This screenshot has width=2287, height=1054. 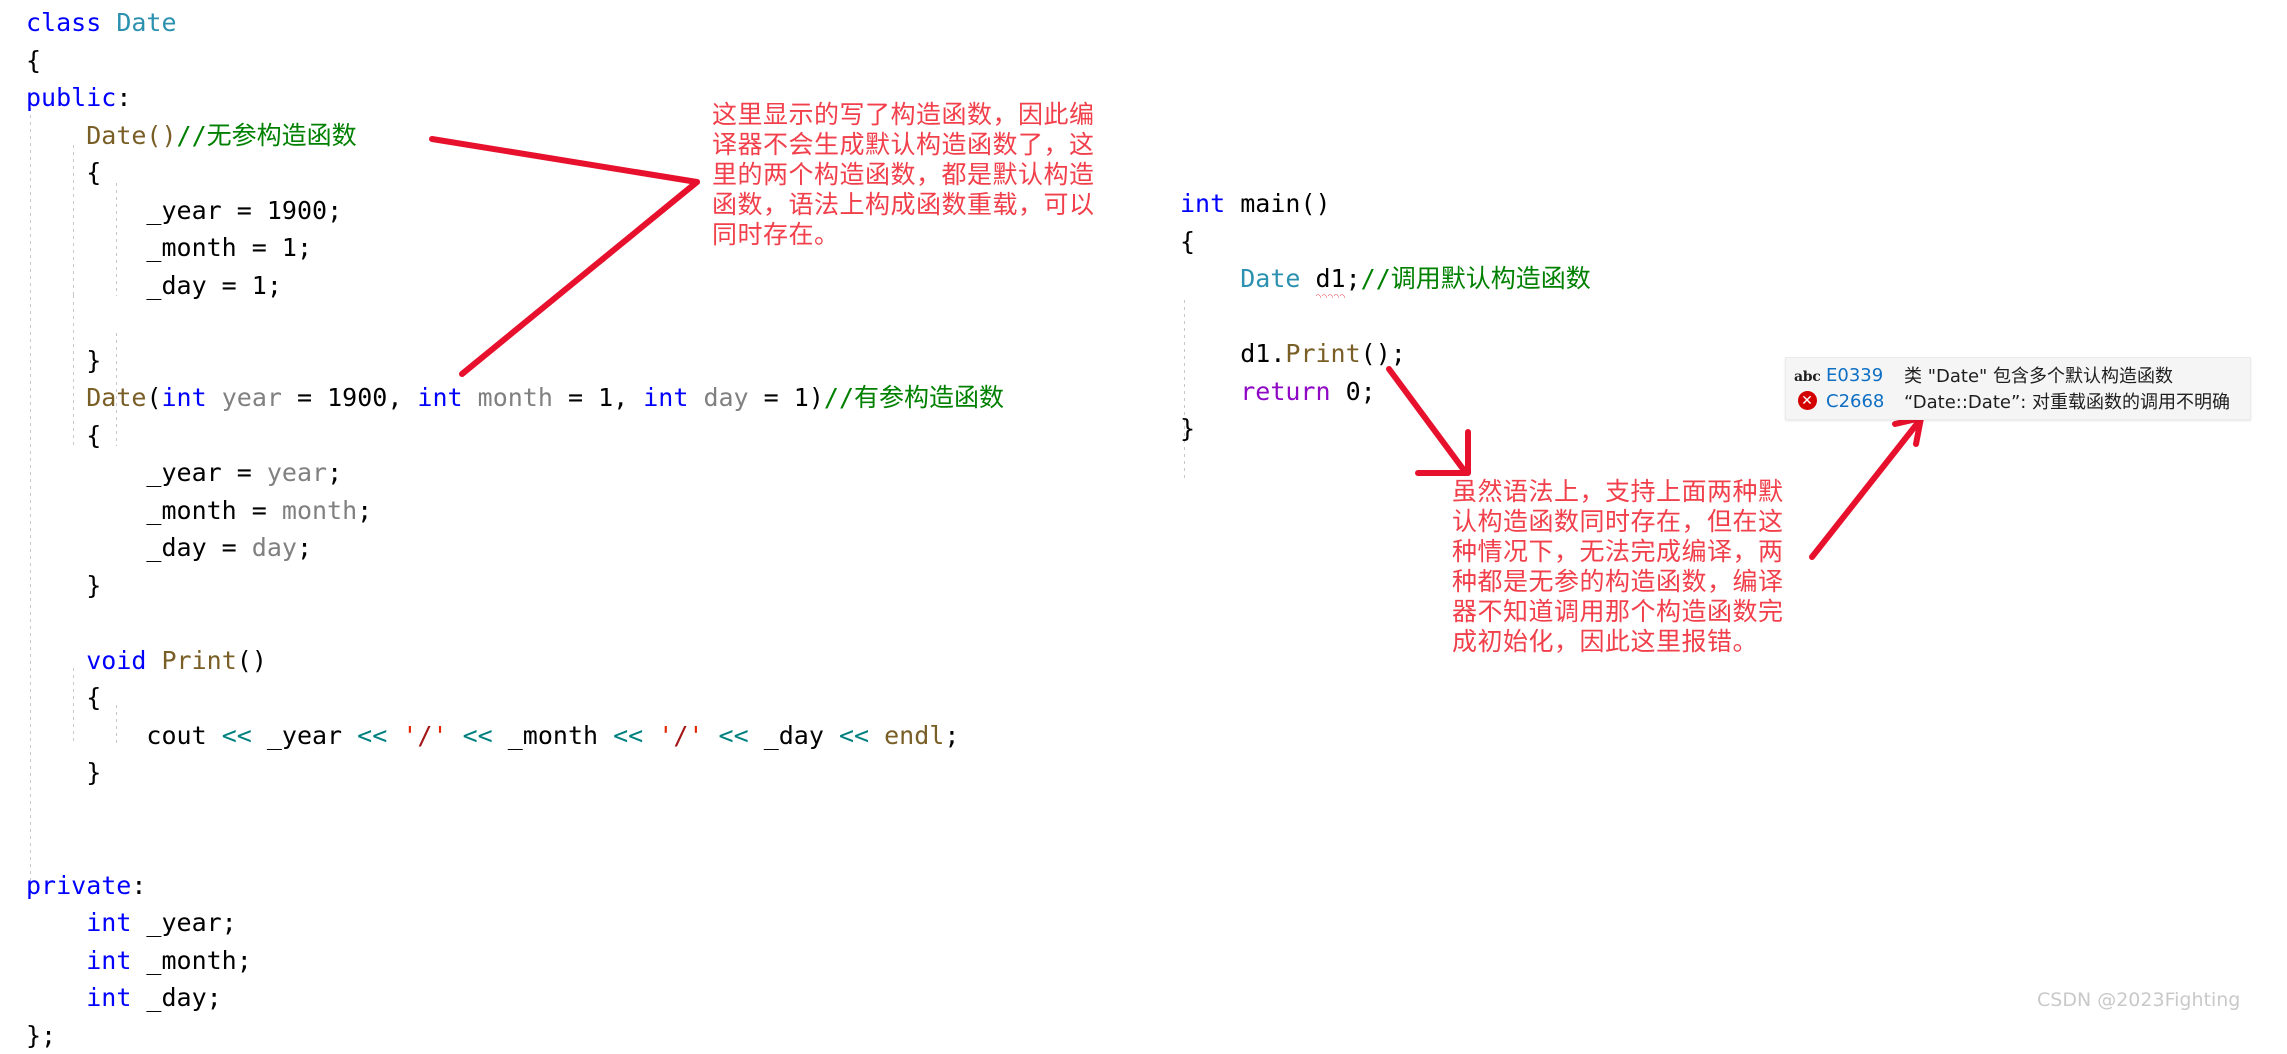 What do you see at coordinates (213, 510) in the screenshot?
I see `code-token: _month =` at bounding box center [213, 510].